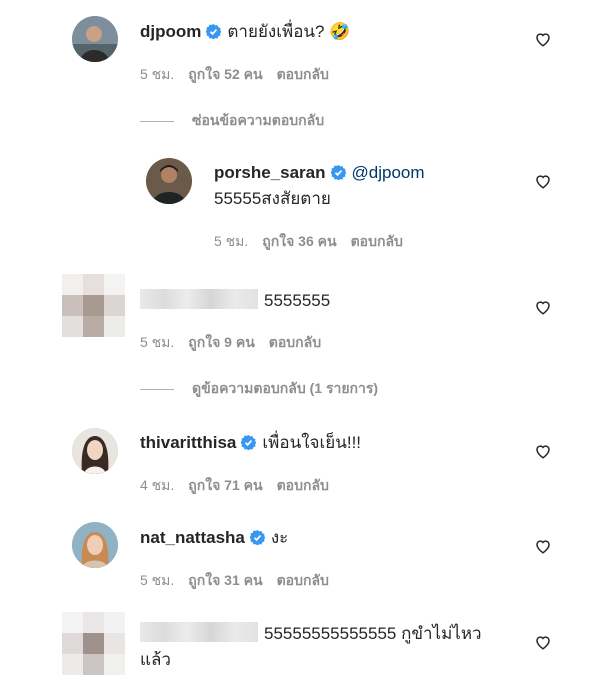 The width and height of the screenshot is (606, 681). Describe the element at coordinates (285, 388) in the screenshot. I see `view-replies-label: ดูข้อความตอบกลับ (1 รายการ)` at that location.